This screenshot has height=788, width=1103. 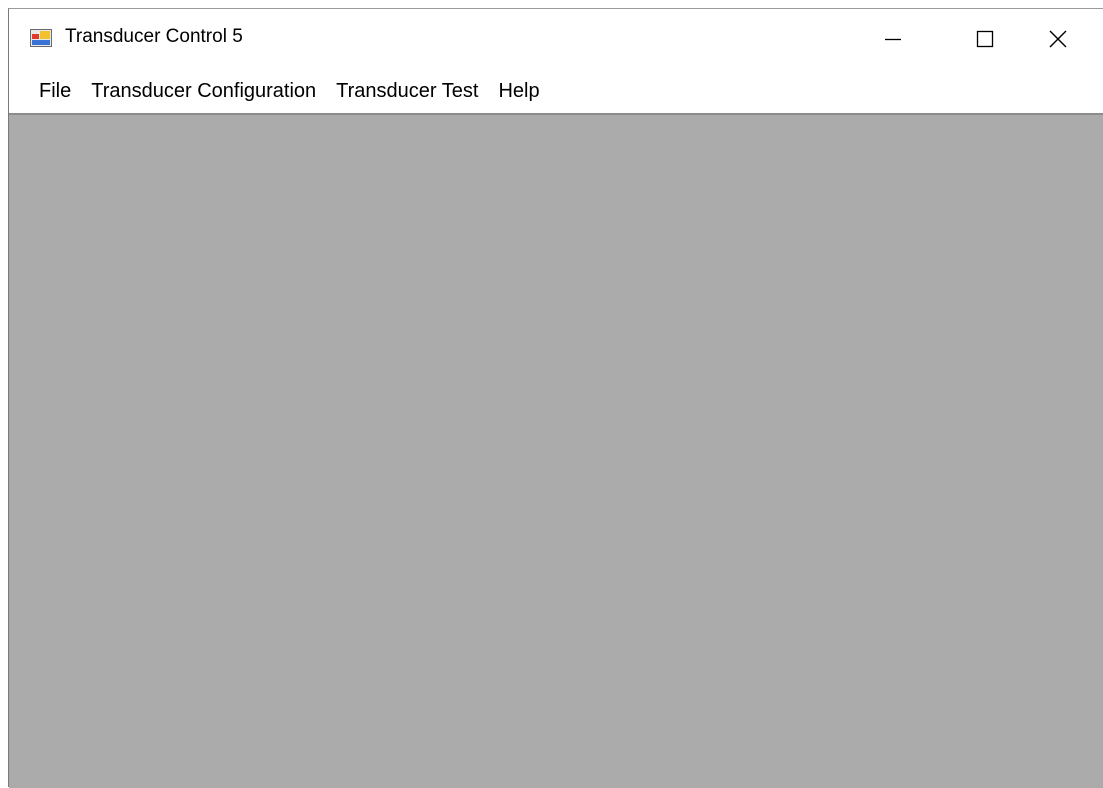 What do you see at coordinates (41, 38) in the screenshot?
I see `app-window-icon` at bounding box center [41, 38].